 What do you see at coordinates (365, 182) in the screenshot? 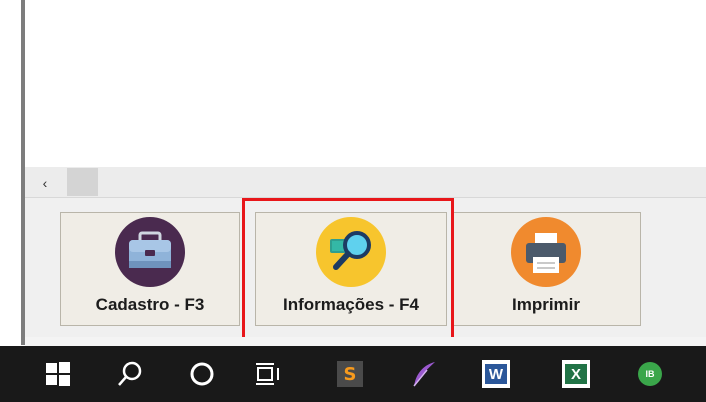
I see `horizontal-scrollbar` at bounding box center [365, 182].